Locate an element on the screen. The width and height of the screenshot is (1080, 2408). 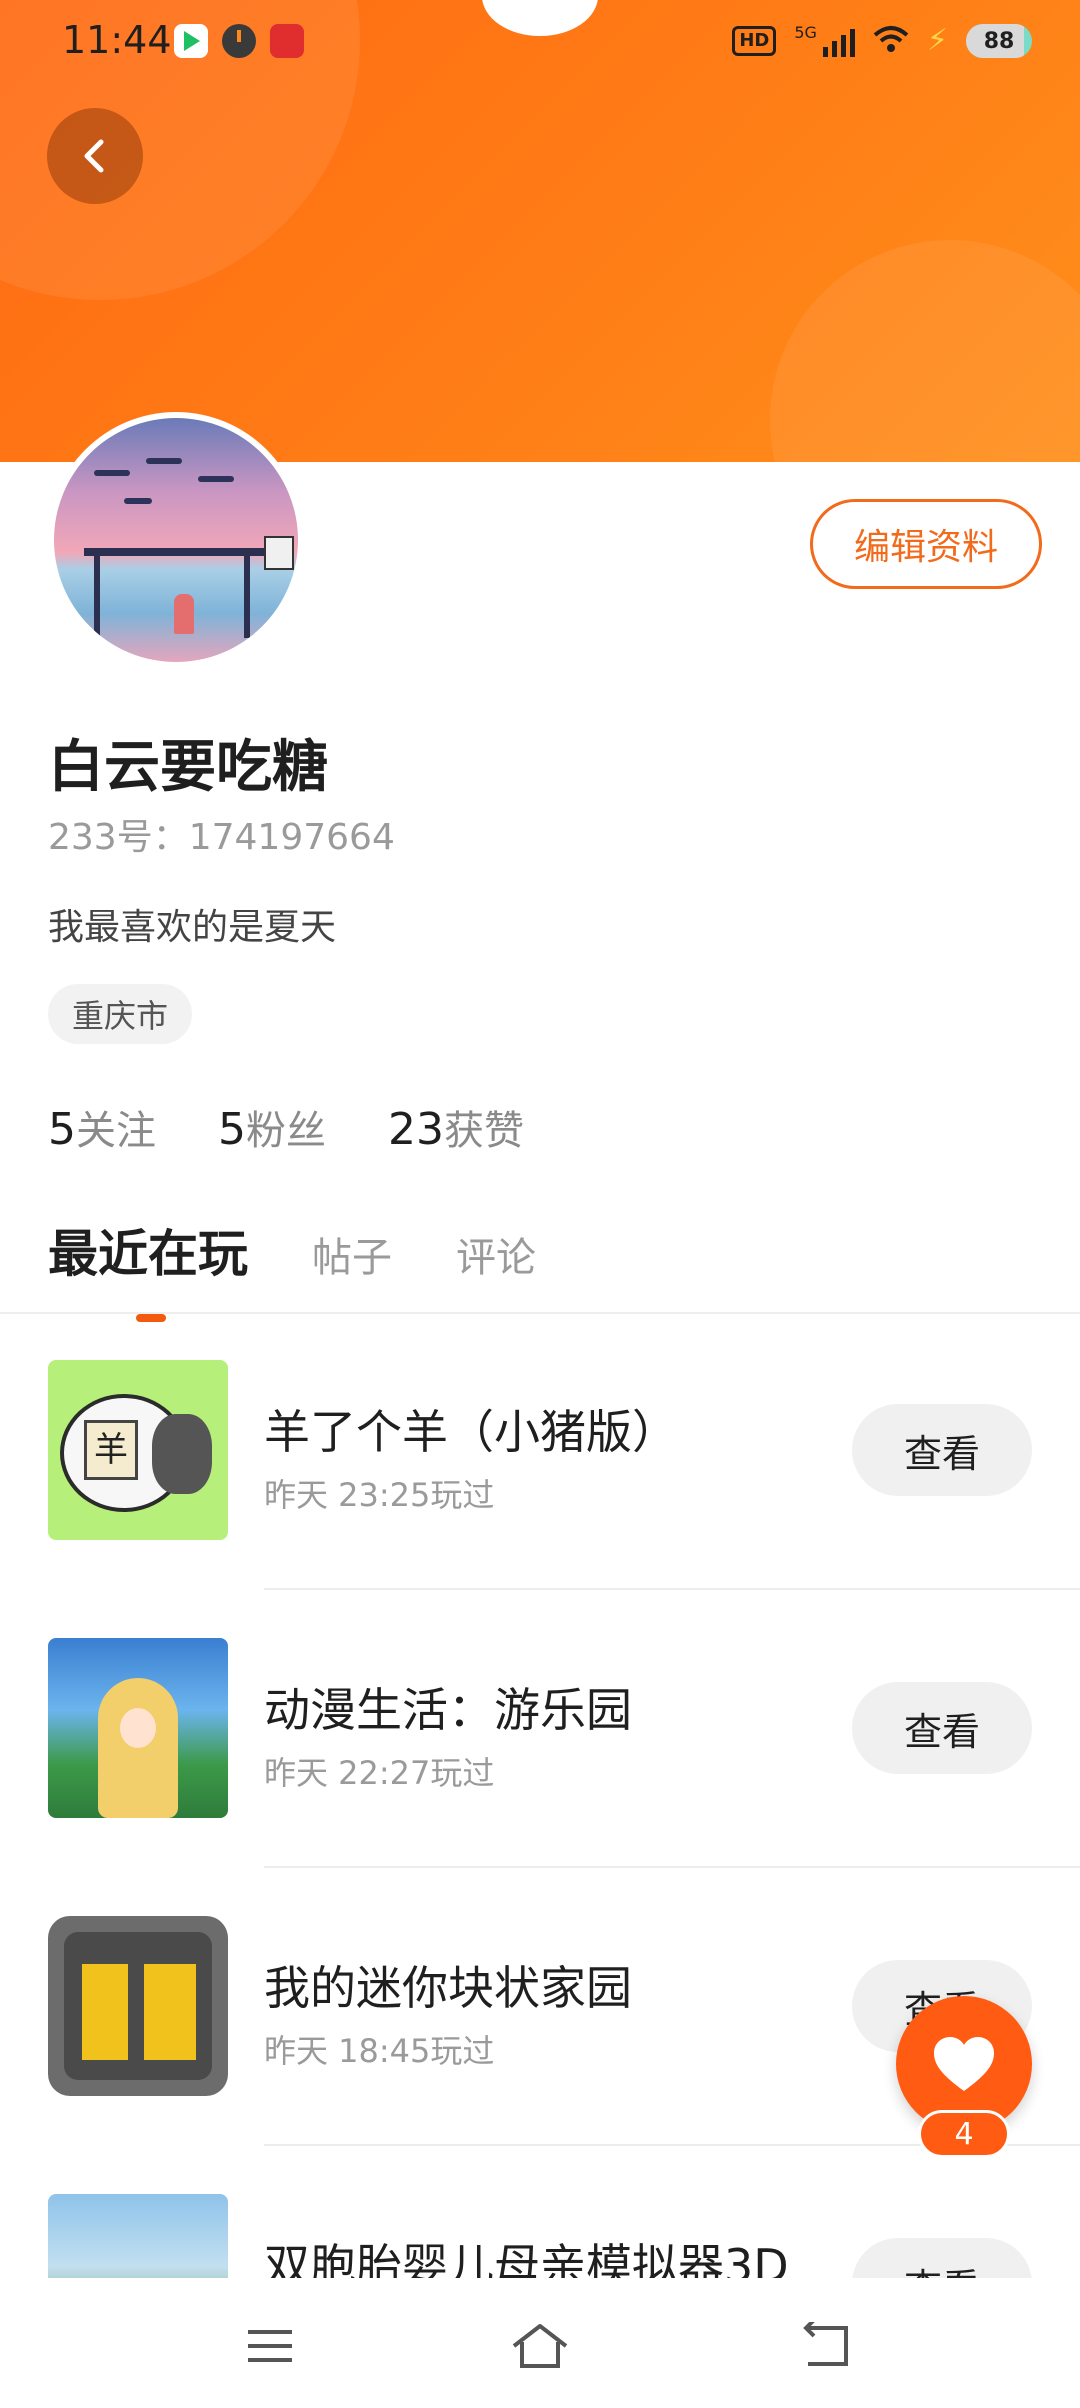
home-icon is located at coordinates (540, 2346).